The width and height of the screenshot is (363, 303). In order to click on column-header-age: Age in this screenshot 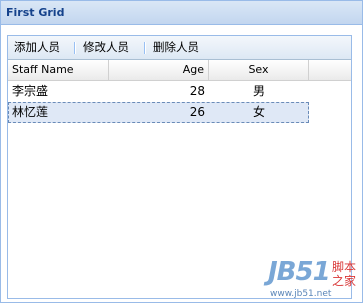, I will do `click(159, 70)`.